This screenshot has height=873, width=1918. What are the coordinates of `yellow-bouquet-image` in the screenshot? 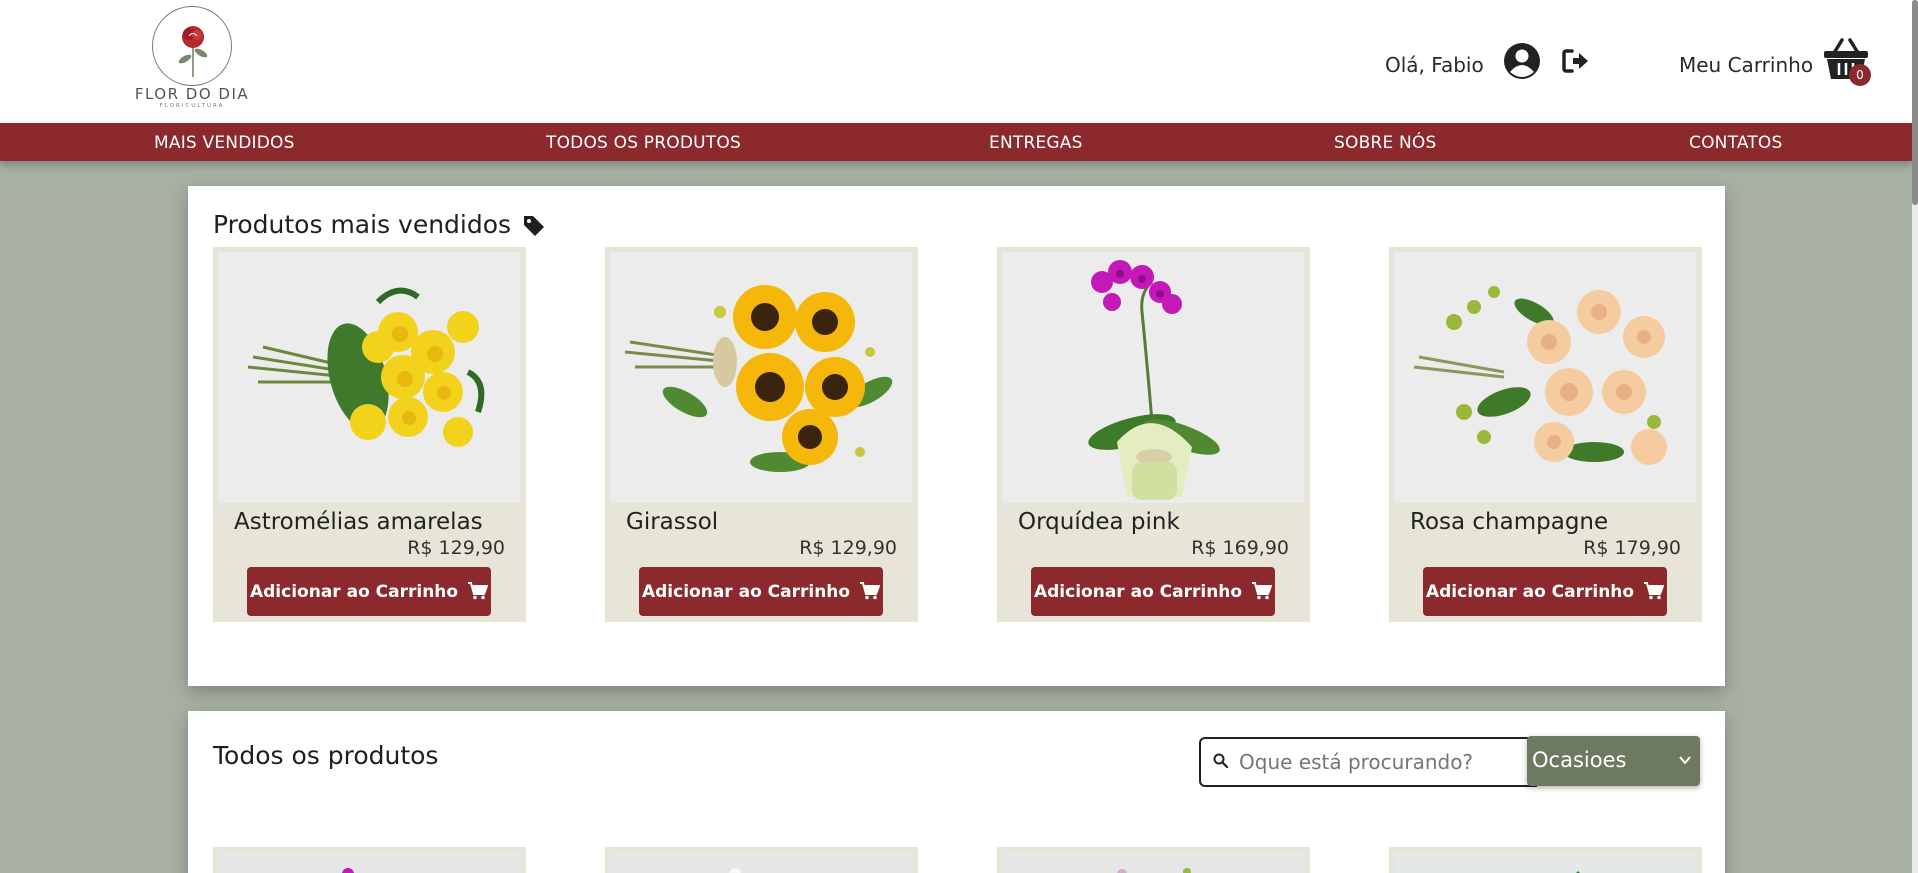 It's located at (369, 377).